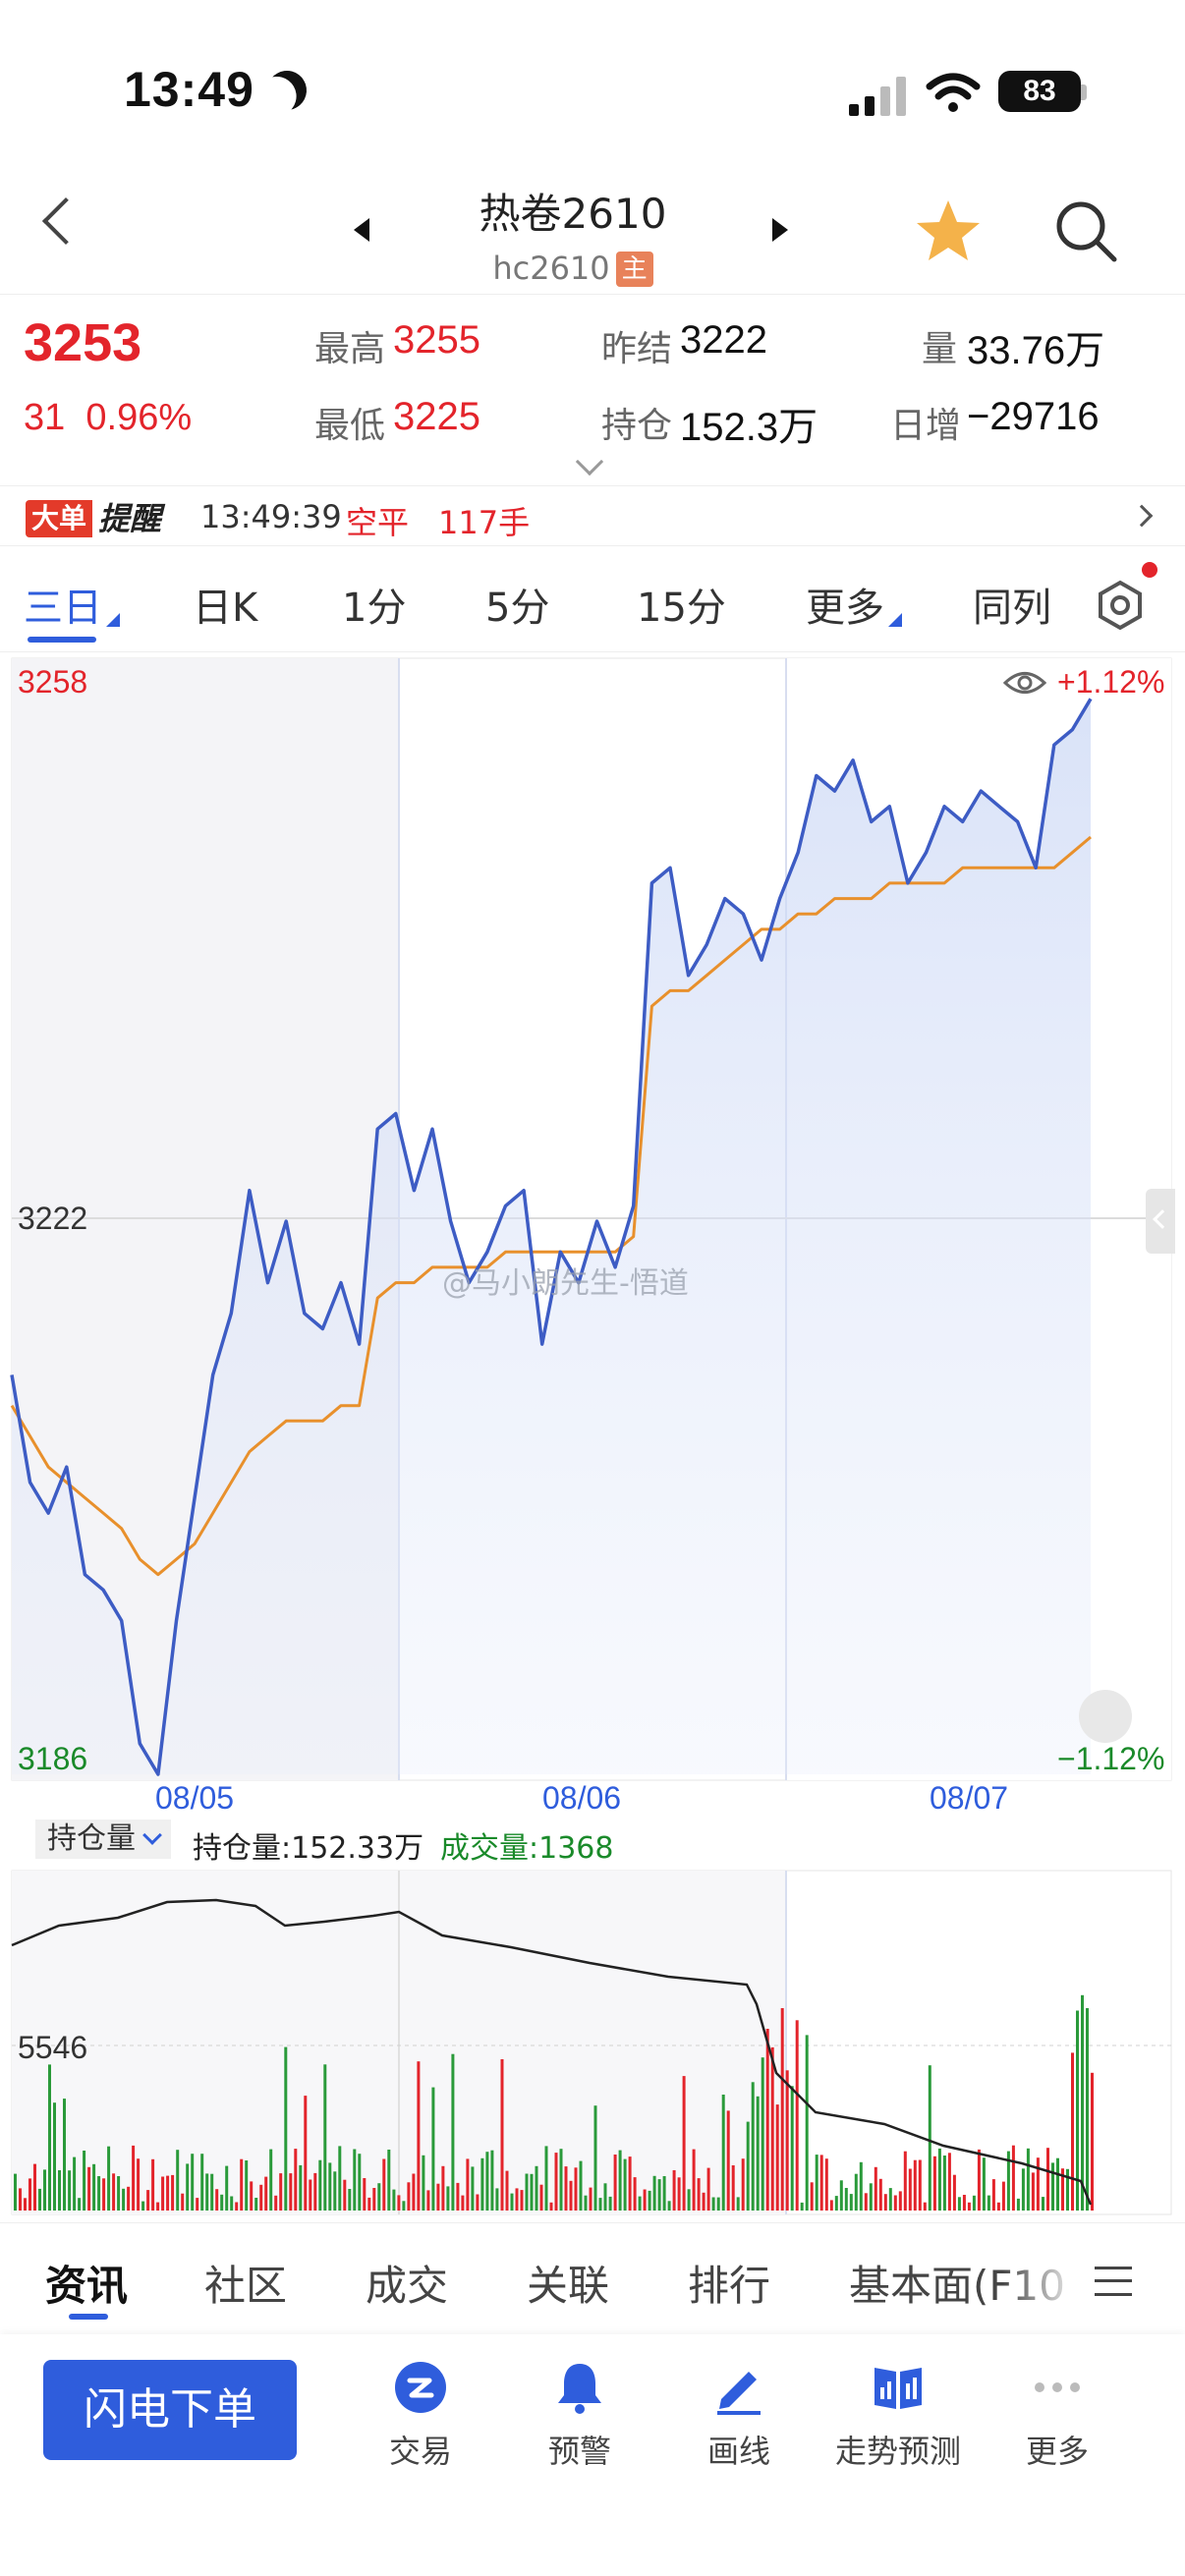 This screenshot has height=2576, width=1185. Describe the element at coordinates (738, 2451) in the screenshot. I see `nav-draw-label: 画线` at that location.